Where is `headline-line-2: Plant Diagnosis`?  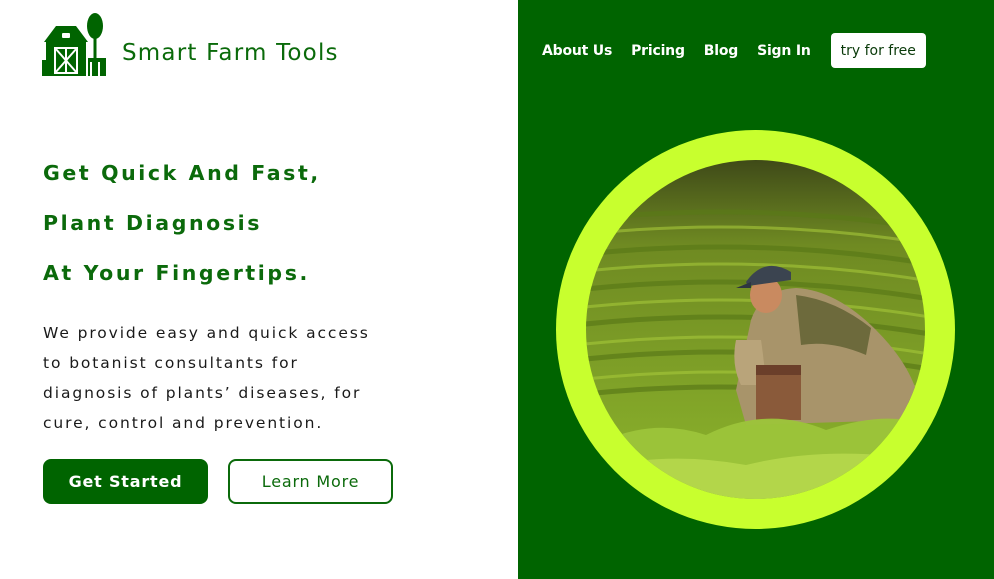 headline-line-2: Plant Diagnosis is located at coordinates (153, 223).